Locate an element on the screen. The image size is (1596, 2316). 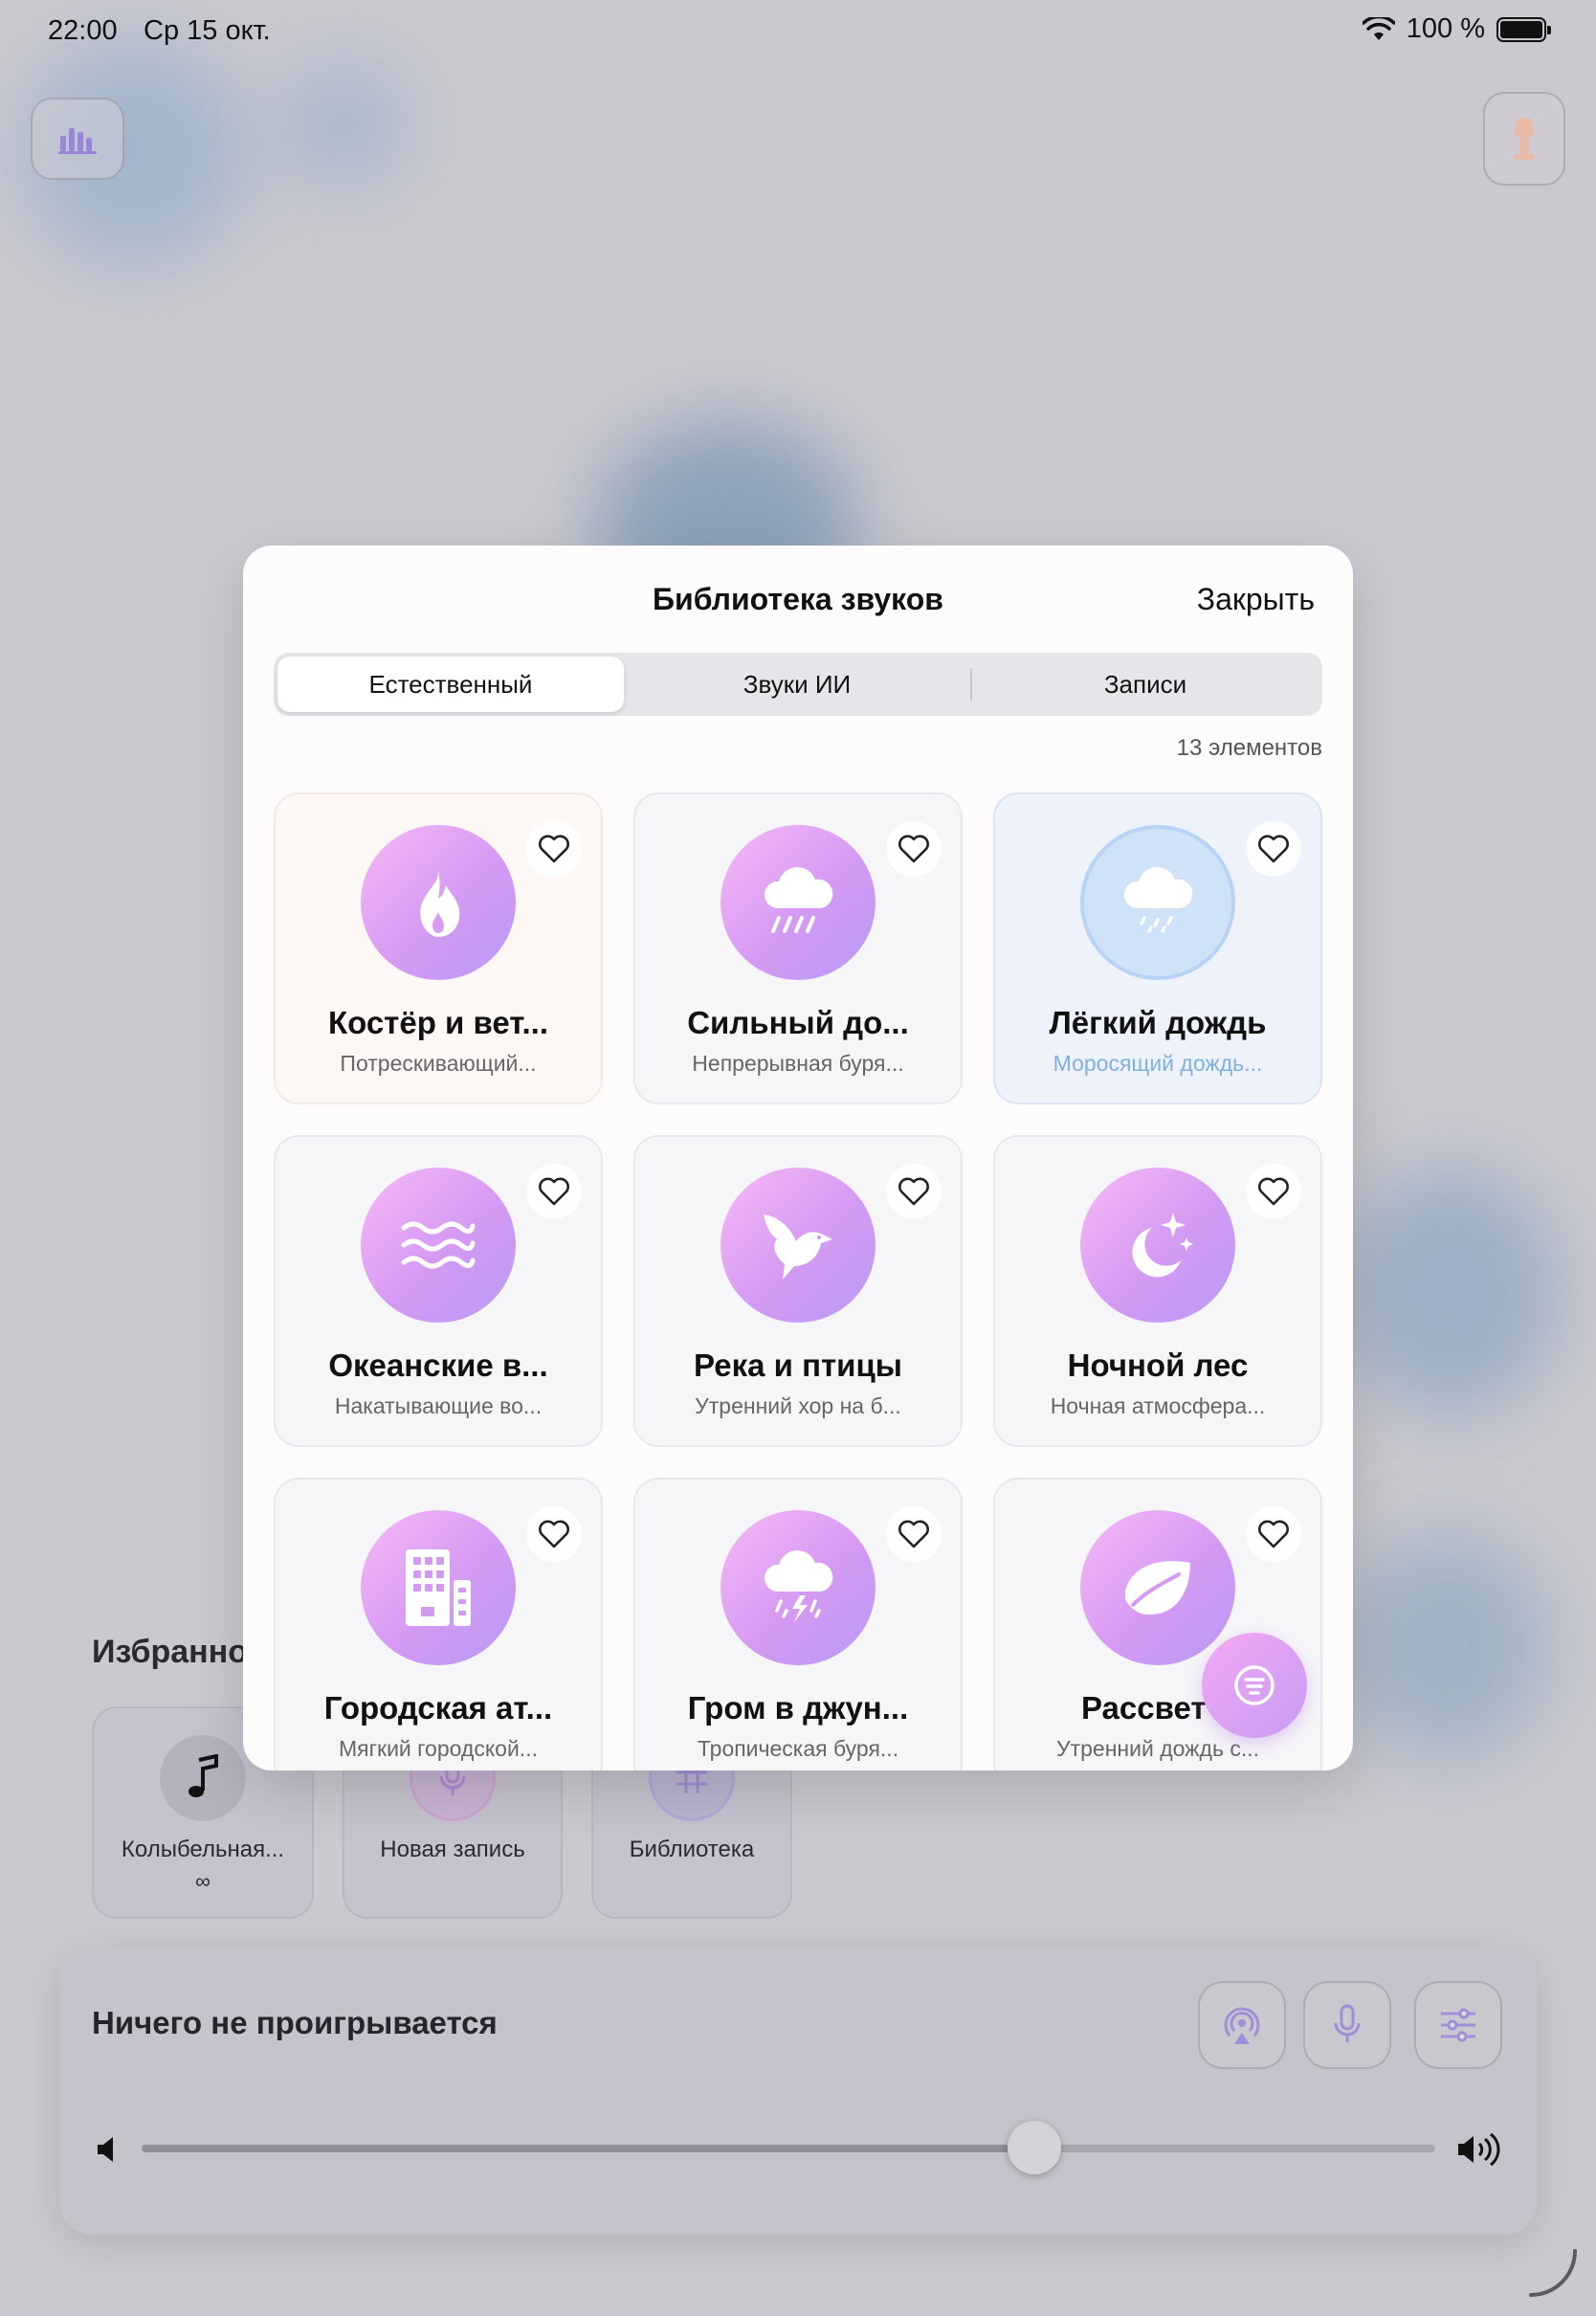
airplay-button is located at coordinates (1242, 2025).